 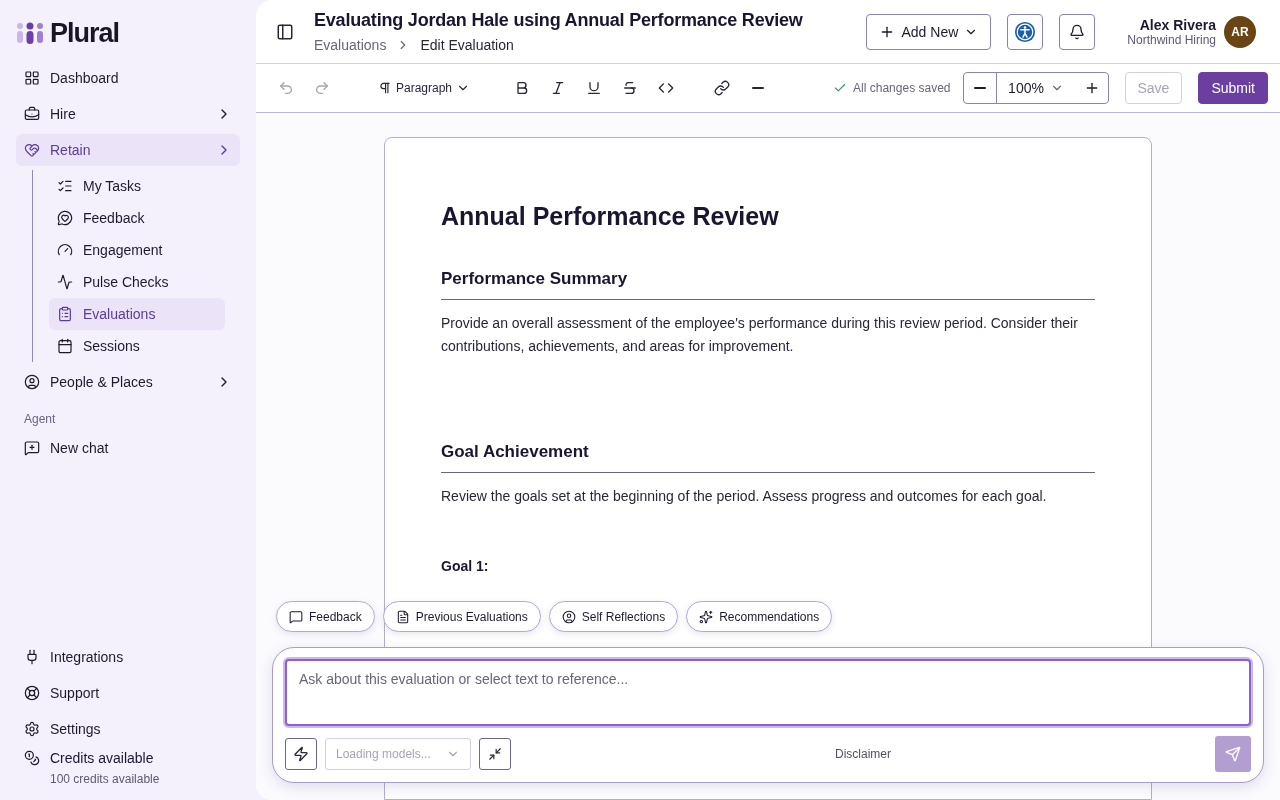 I want to click on accessibility-icon, so click(x=1025, y=31).